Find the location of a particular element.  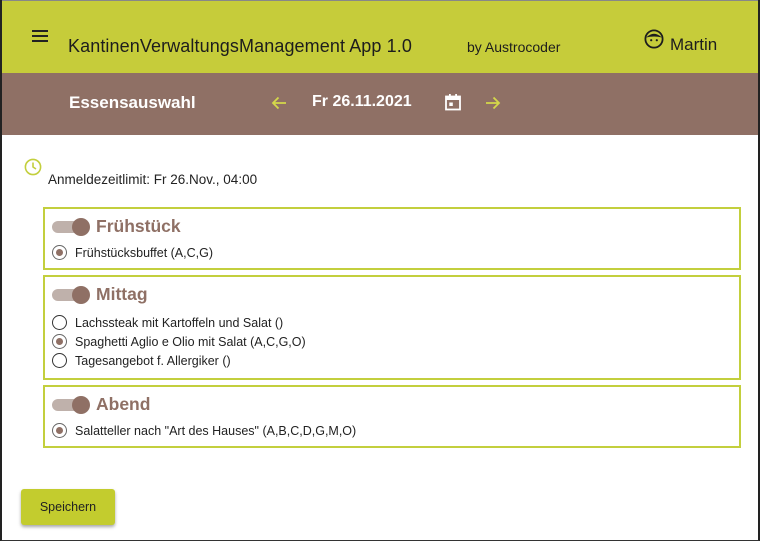

meal-option-label: Frühstücksbuffet (A,C,G) is located at coordinates (144, 252).